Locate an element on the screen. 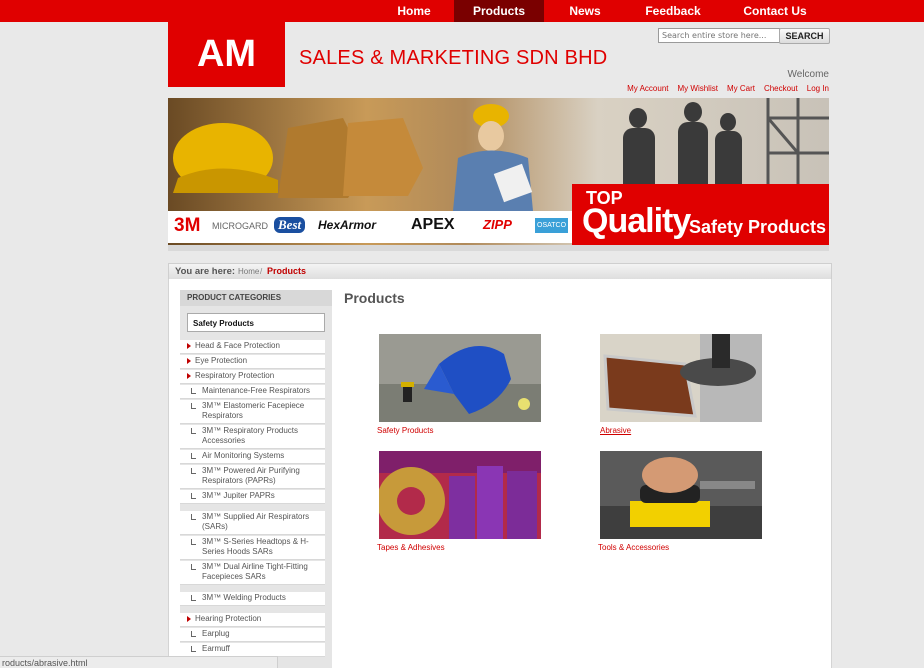  sidebar-item-jupiter-paprs: 3M™ Jupiter PAPRs is located at coordinates (252, 497).